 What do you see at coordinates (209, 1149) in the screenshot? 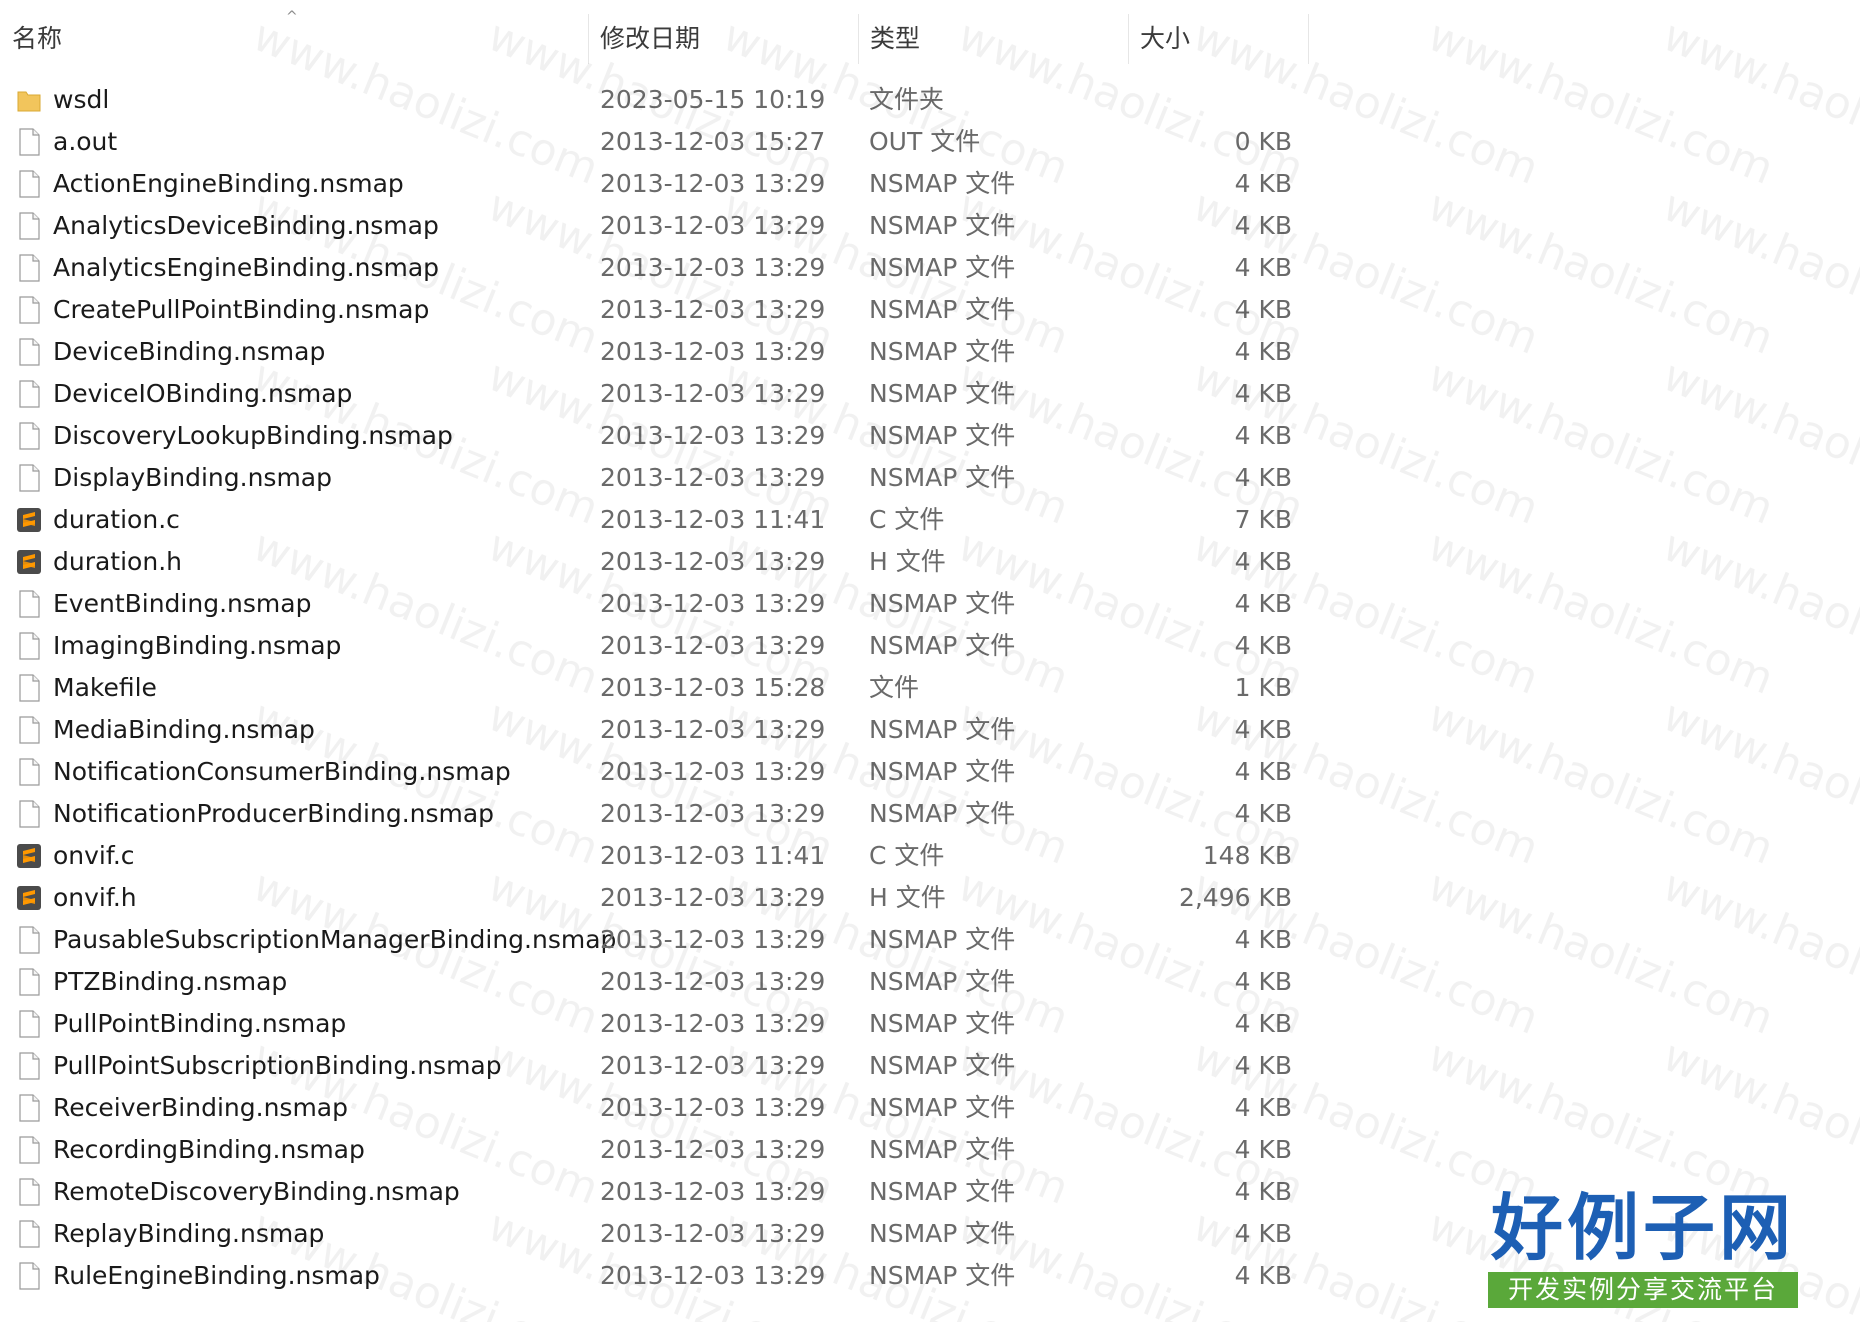
I see `file-name: RecordingBinding.nsmap` at bounding box center [209, 1149].